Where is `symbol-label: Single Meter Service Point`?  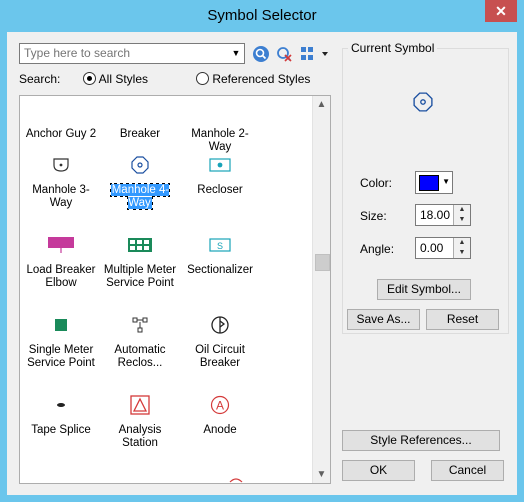
symbol-label: Single Meter Service Point is located at coordinates (61, 356).